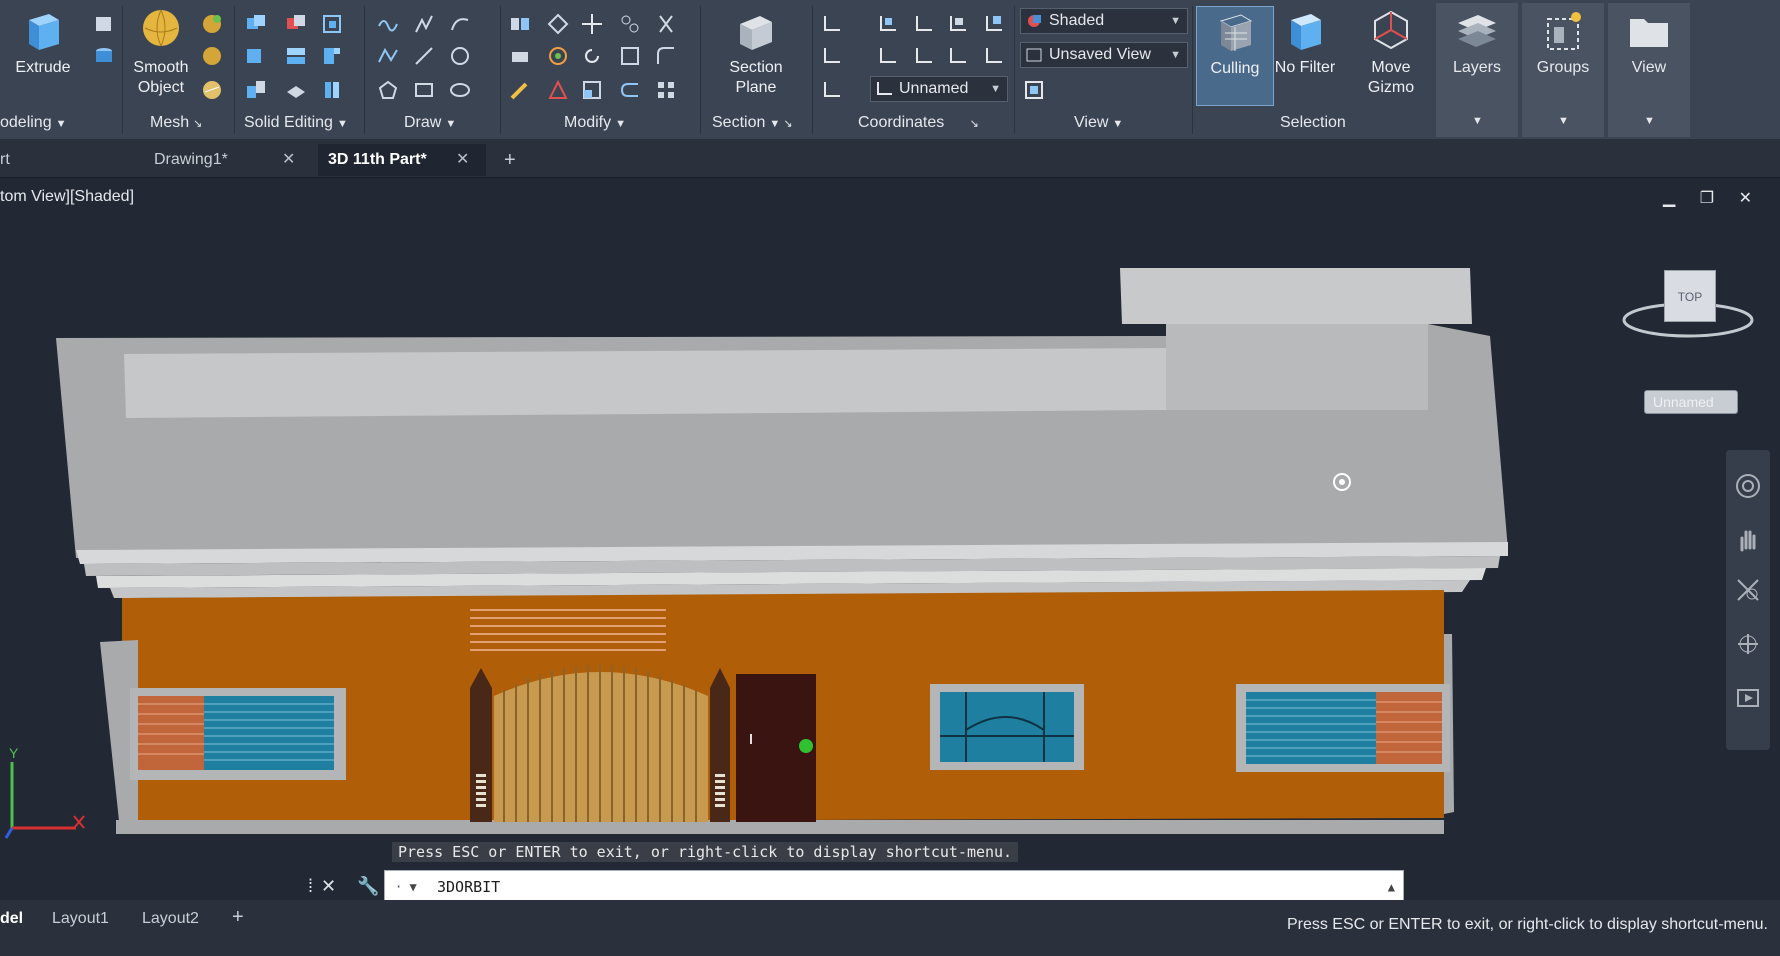 Image resolution: width=1780 pixels, height=956 pixels. Describe the element at coordinates (520, 24) in the screenshot. I see `mirror-icon` at that location.